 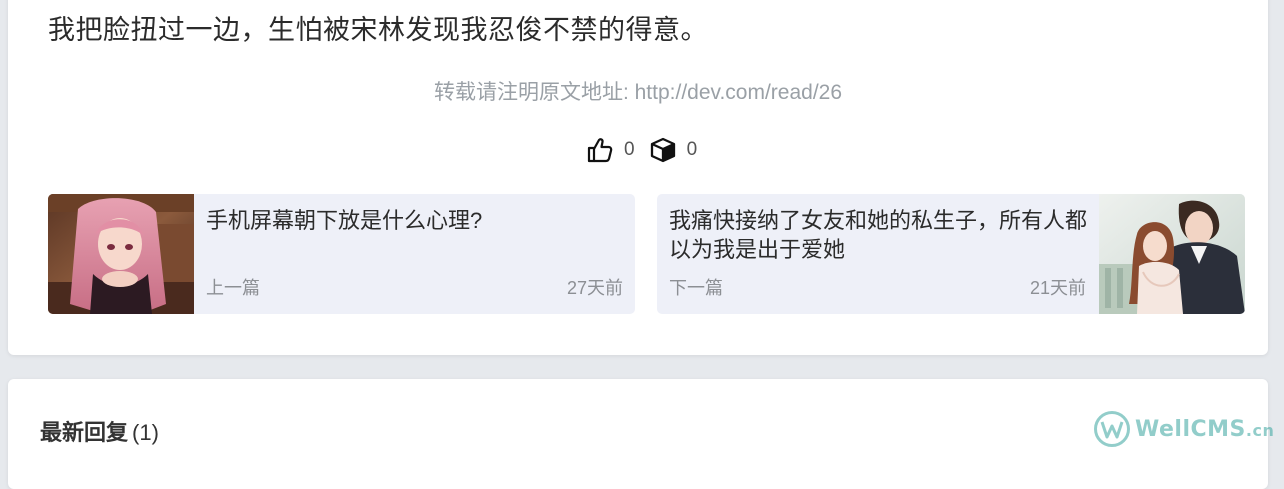 What do you see at coordinates (1057, 288) in the screenshot?
I see `next-article-time: 21天前` at bounding box center [1057, 288].